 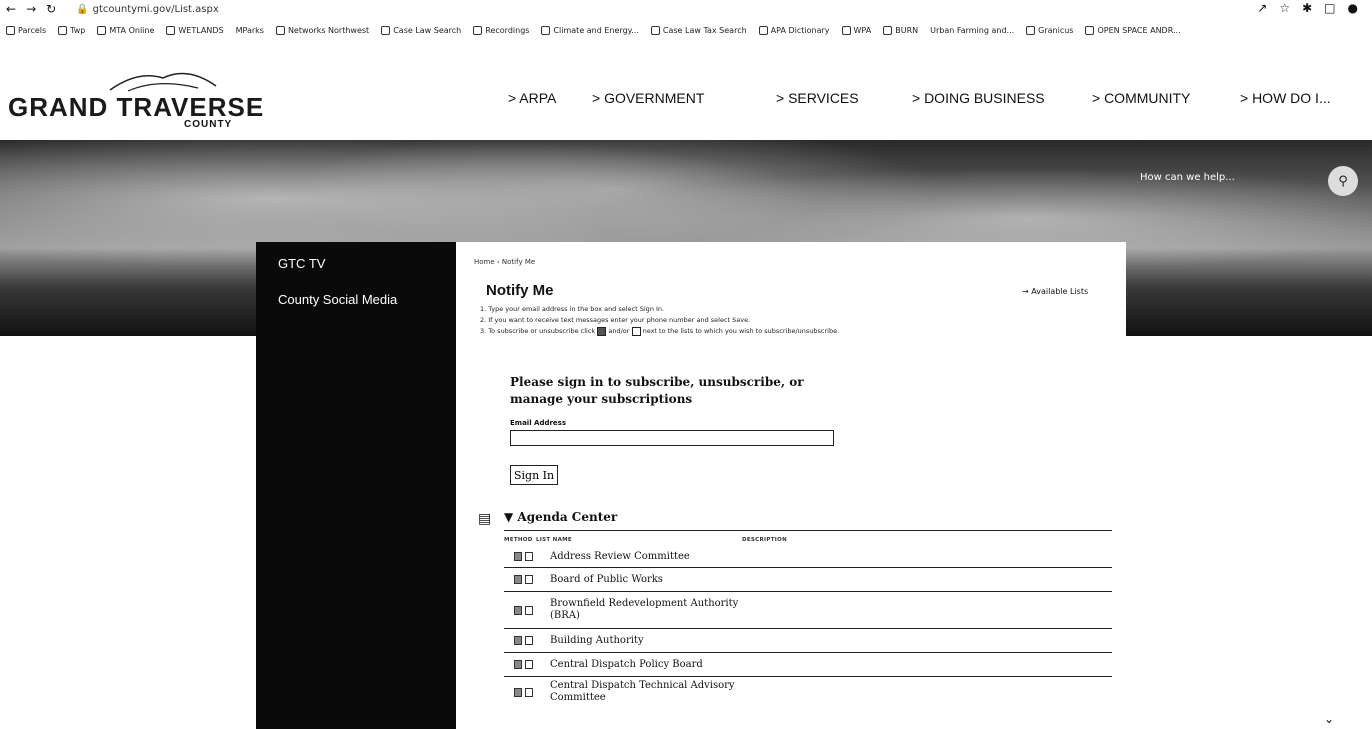 I want to click on email-label: Email Address, so click(x=538, y=423).